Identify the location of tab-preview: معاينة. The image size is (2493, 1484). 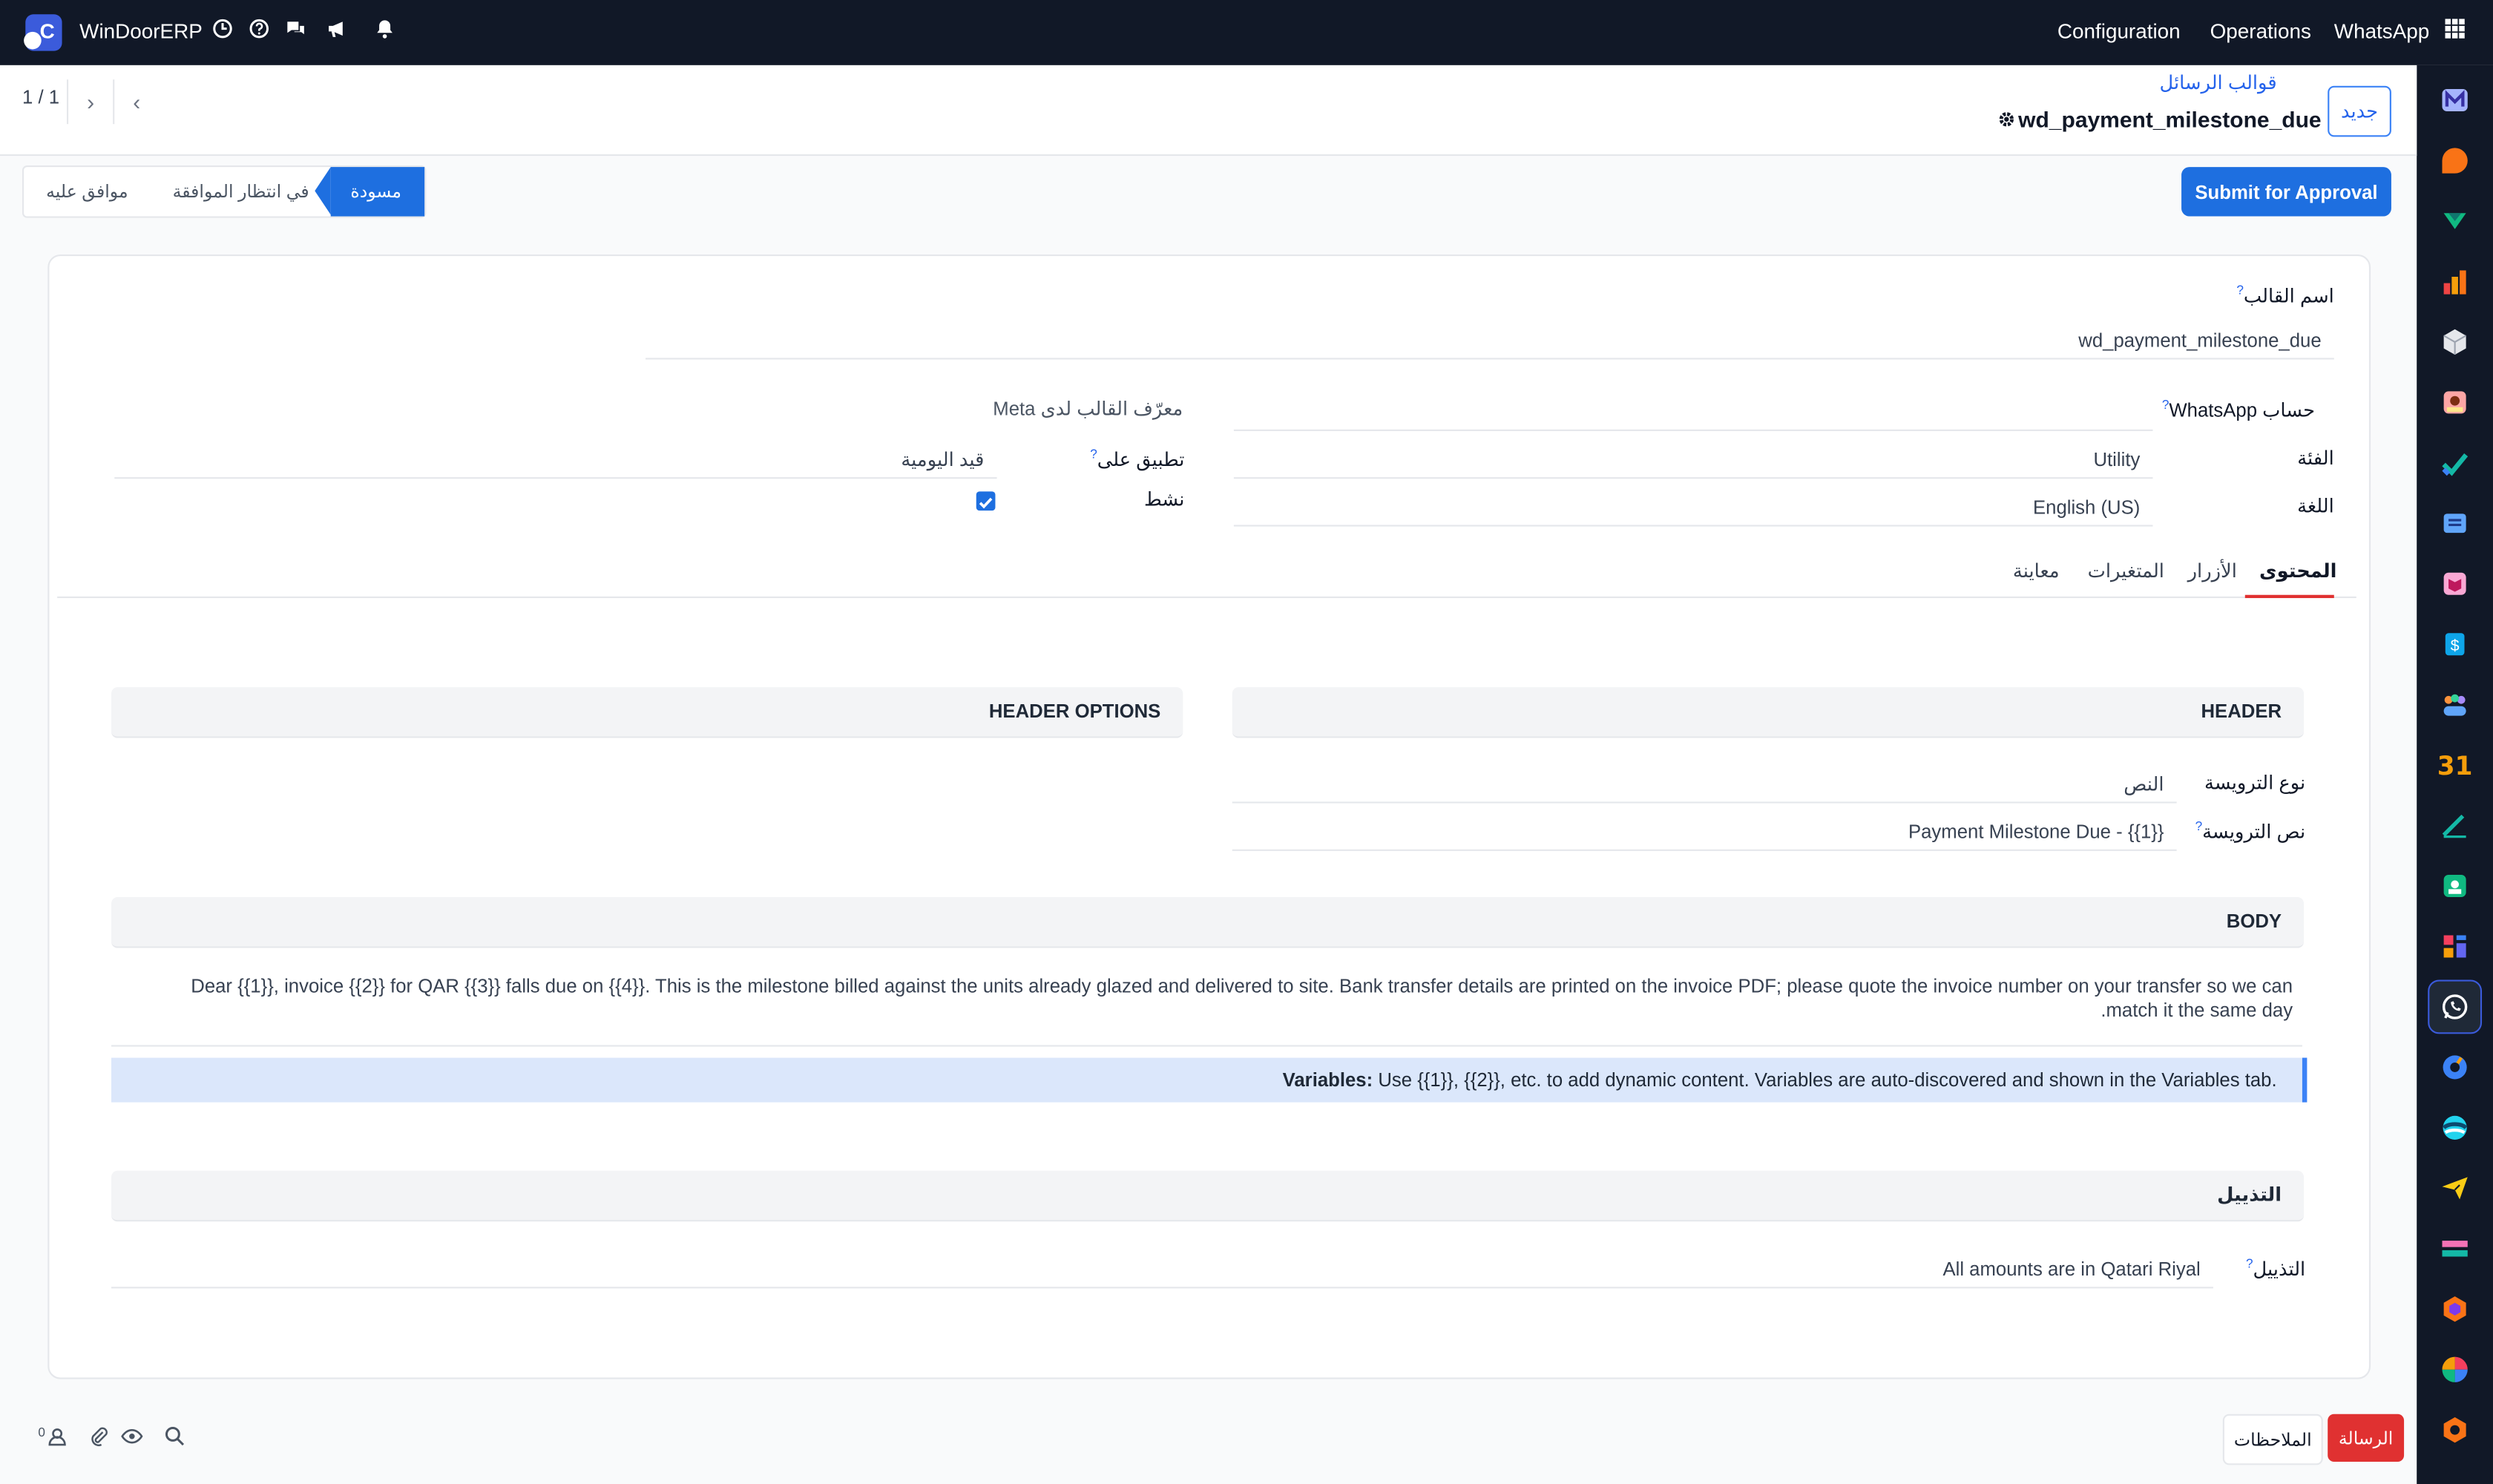
(2036, 571).